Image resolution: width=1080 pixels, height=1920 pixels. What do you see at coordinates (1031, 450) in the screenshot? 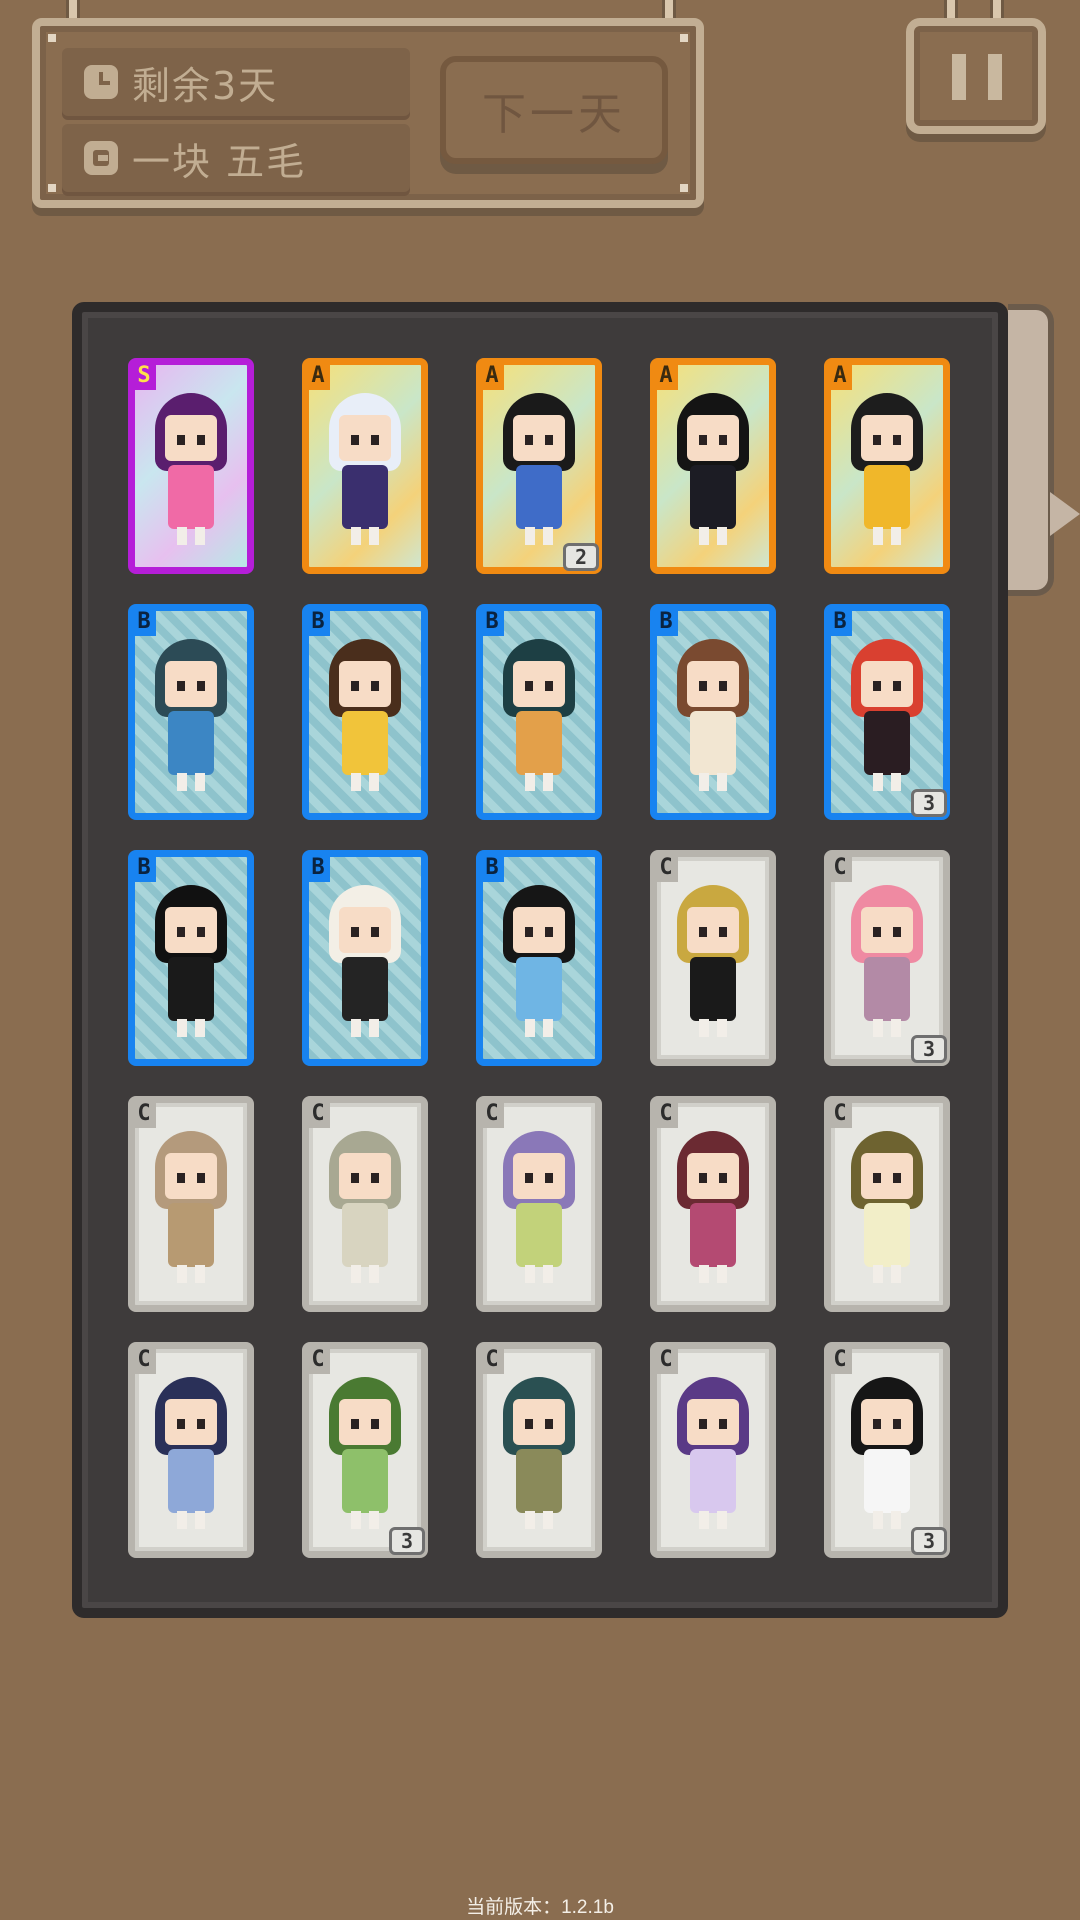
I see `panel-side-tab` at bounding box center [1031, 450].